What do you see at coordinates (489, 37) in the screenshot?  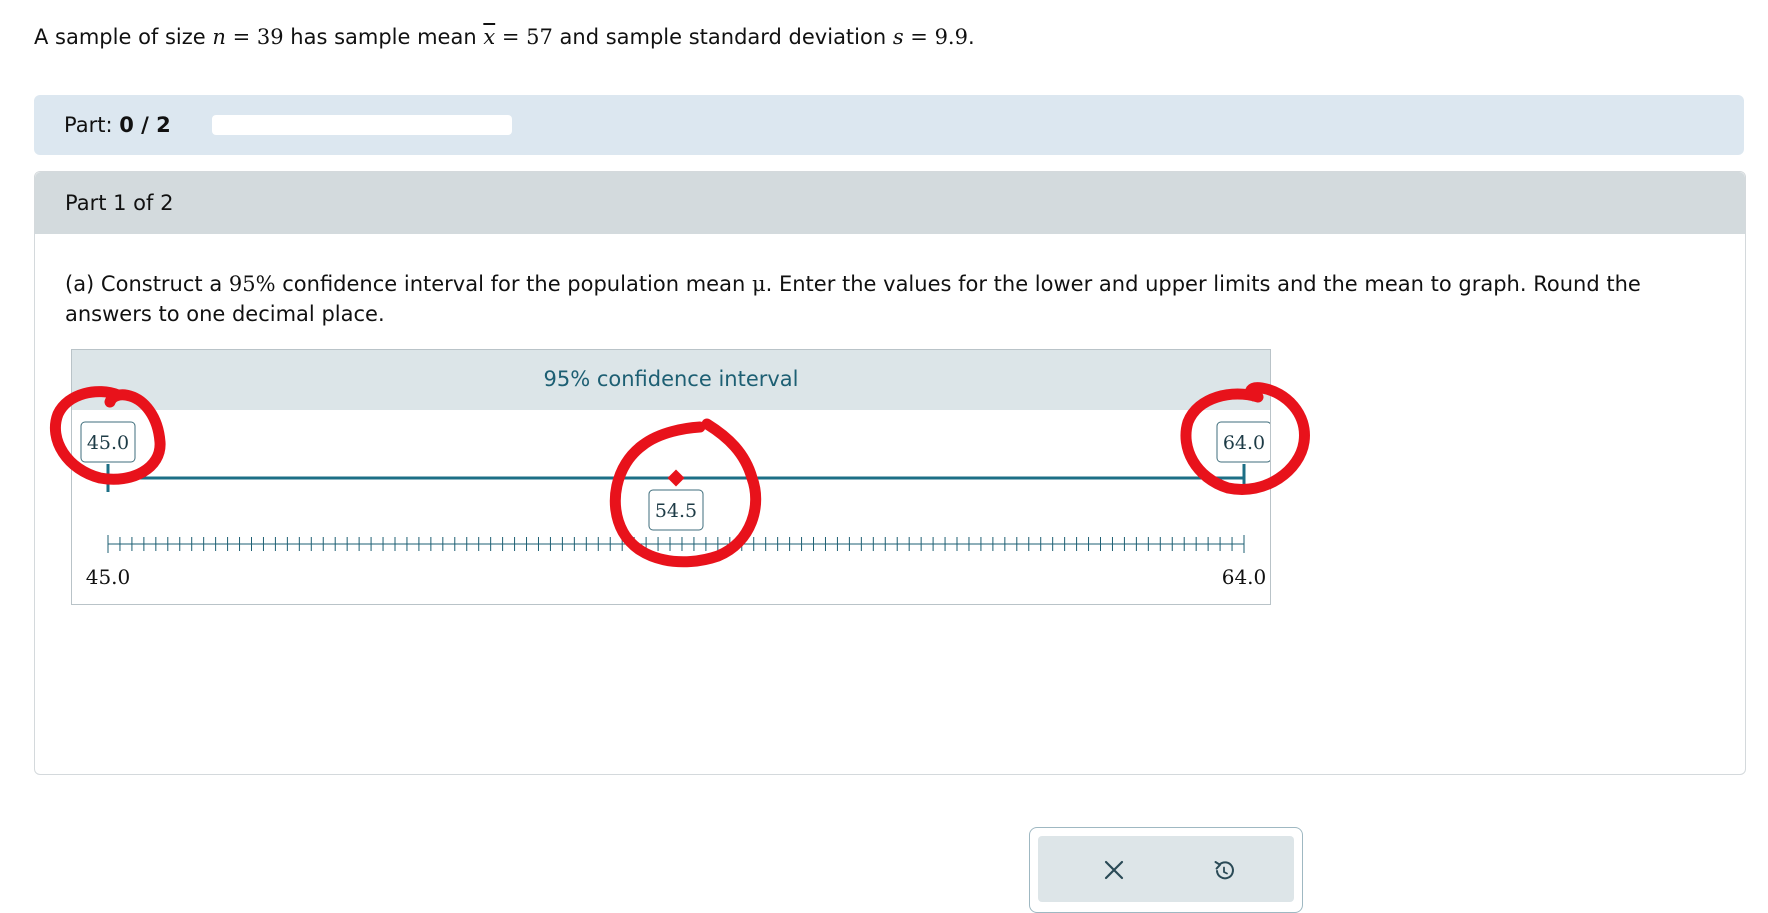 I see `mean-variable: x` at bounding box center [489, 37].